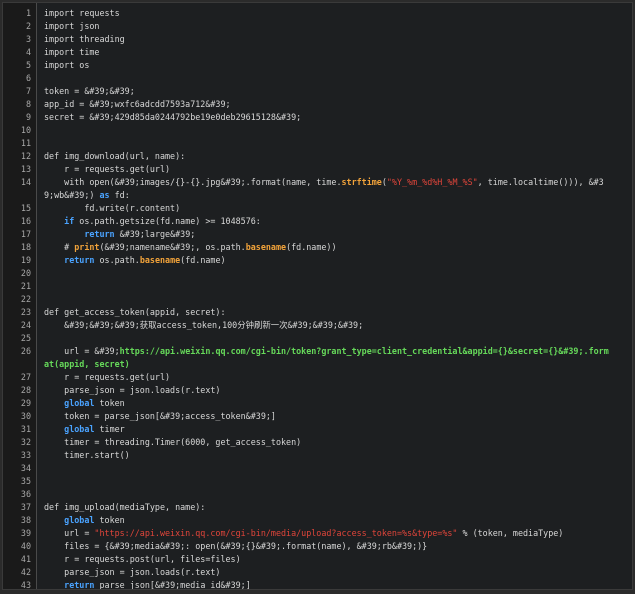 The image size is (635, 594). Describe the element at coordinates (69, 221) in the screenshot. I see `token-kw: if` at that location.